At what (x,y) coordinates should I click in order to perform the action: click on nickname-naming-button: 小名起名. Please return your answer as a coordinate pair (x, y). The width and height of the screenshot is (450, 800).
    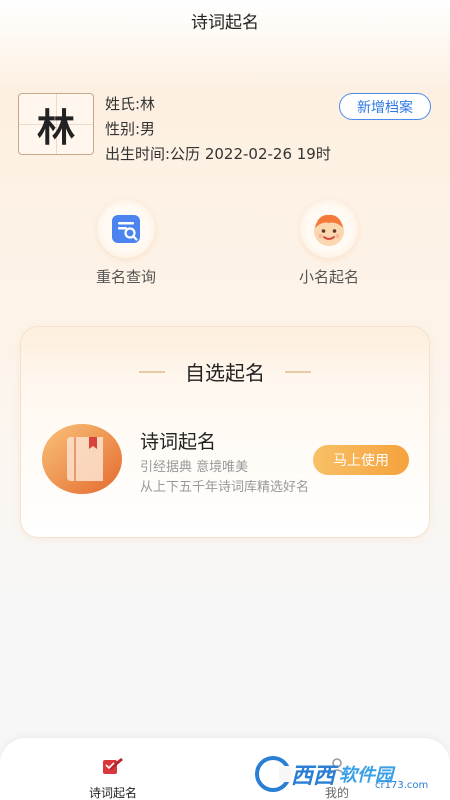
    Looking at the image, I should click on (329, 243).